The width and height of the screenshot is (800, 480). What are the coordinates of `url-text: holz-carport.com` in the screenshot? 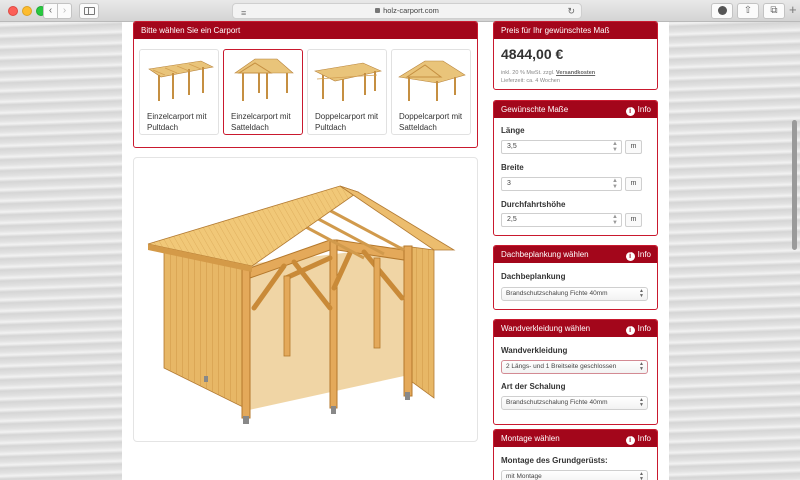 It's located at (411, 10).